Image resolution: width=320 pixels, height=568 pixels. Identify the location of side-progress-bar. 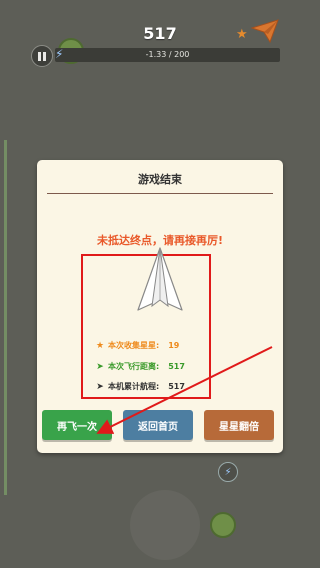
(5, 317).